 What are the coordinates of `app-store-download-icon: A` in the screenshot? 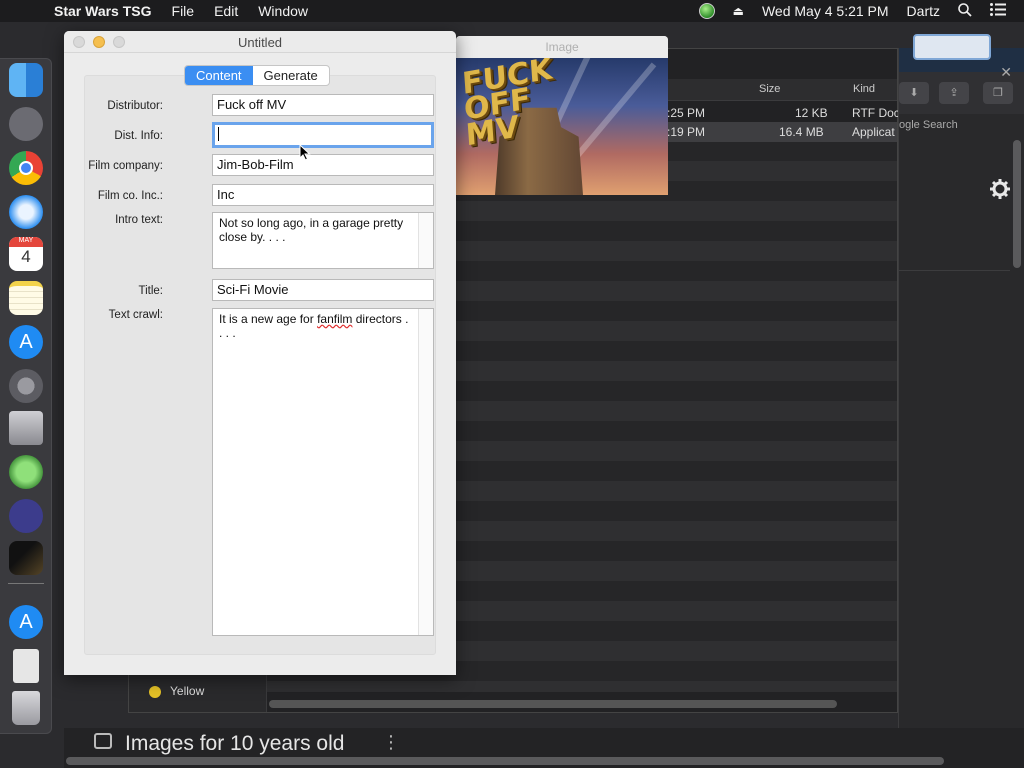 It's located at (26, 622).